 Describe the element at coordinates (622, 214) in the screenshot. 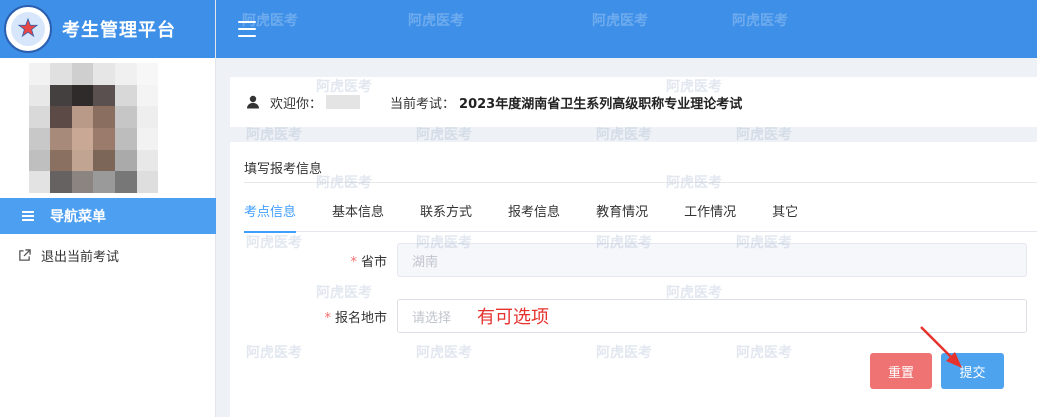

I see `tab-education: 教育情况` at that location.